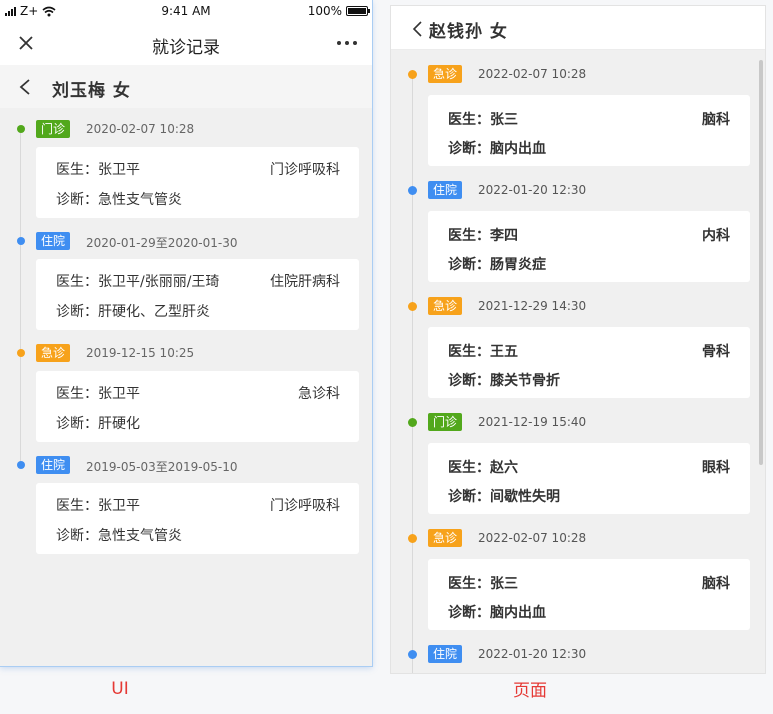 Image resolution: width=773 pixels, height=714 pixels. I want to click on page-caption: 页面, so click(530, 691).